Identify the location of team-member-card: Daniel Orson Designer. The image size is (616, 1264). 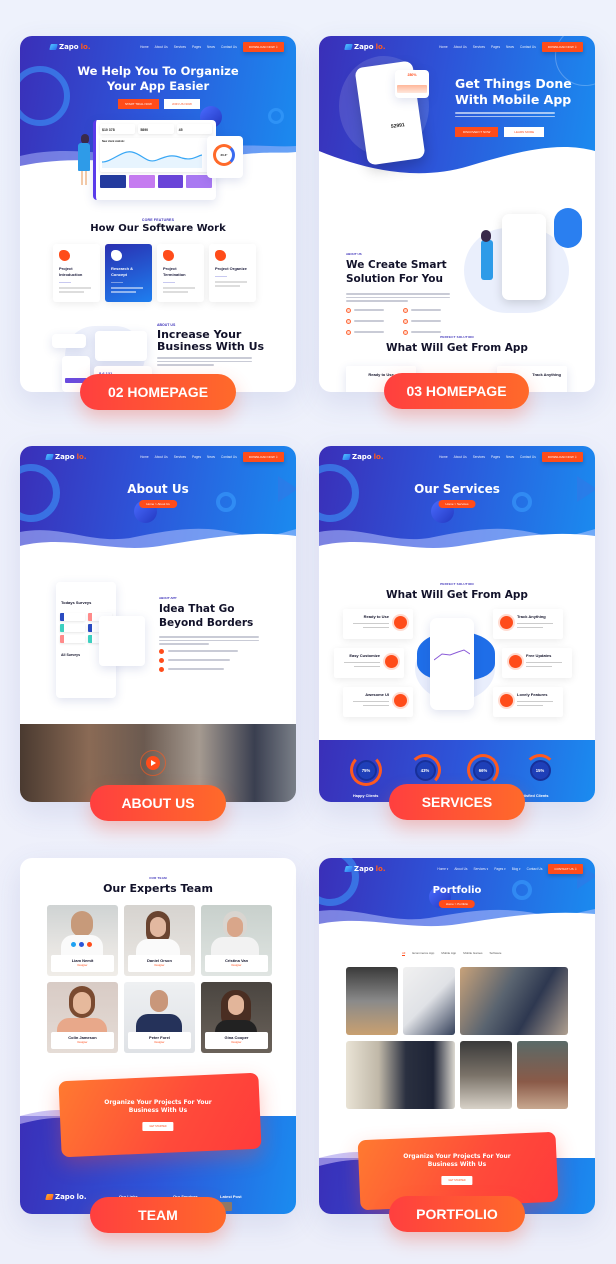
(159, 940).